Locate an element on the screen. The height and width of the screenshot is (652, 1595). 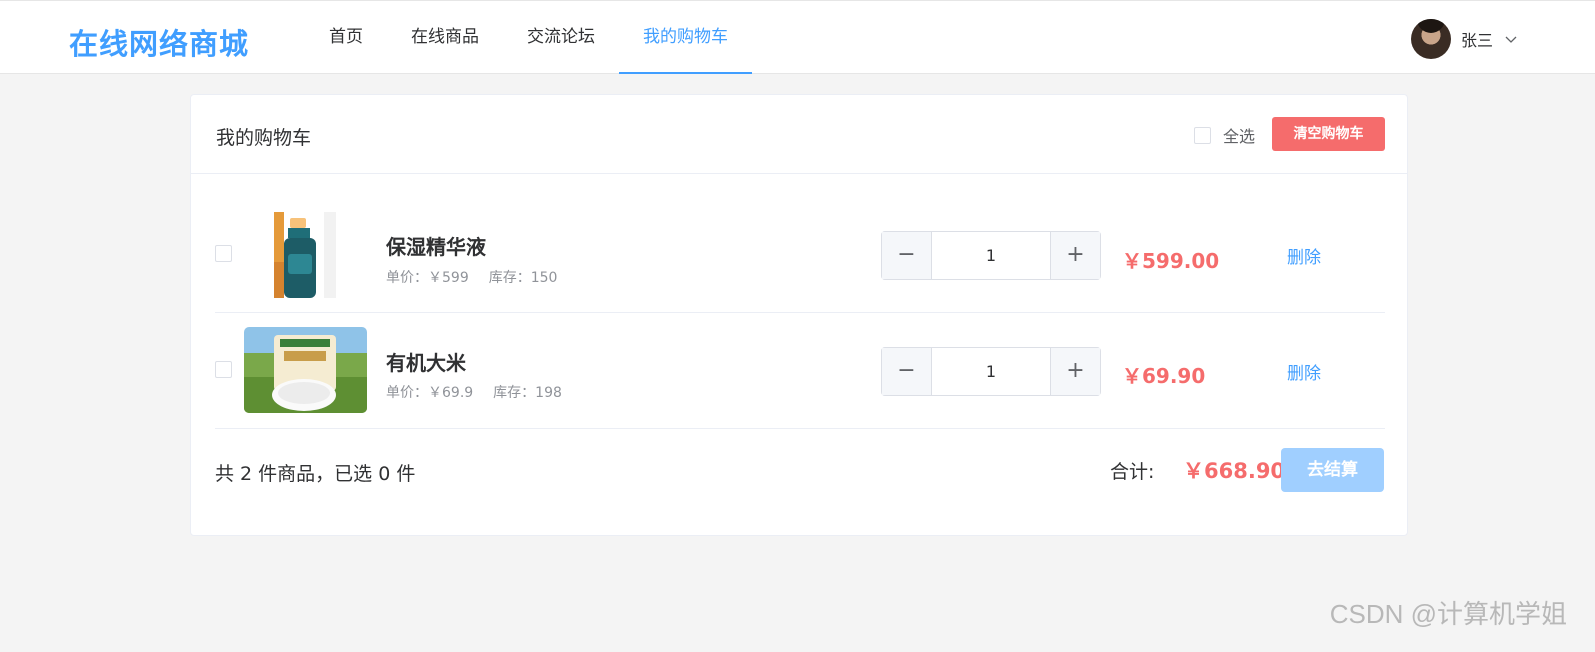
unit-price: 单价：￥599 is located at coordinates (427, 278).